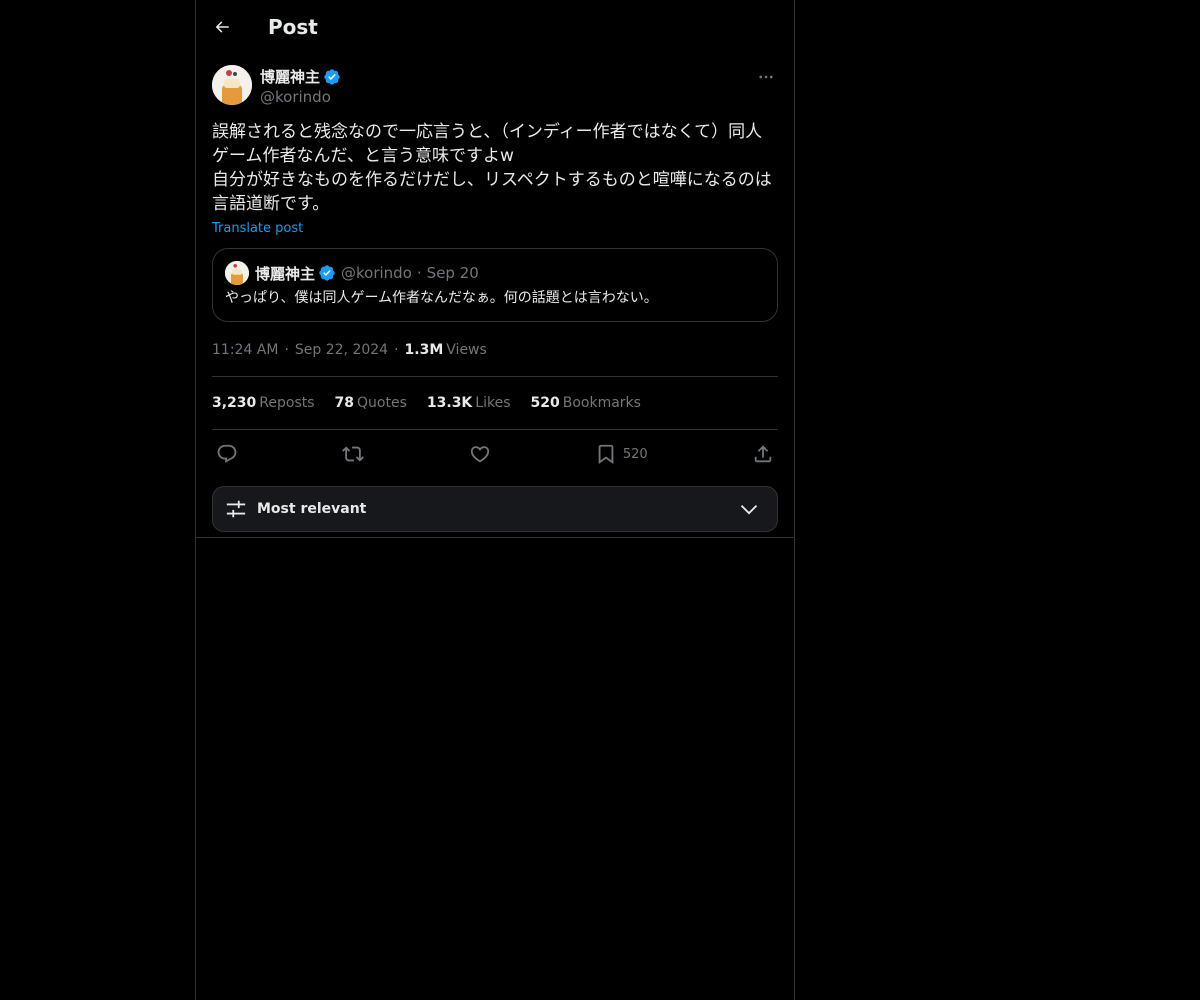 The width and height of the screenshot is (1200, 1000). I want to click on like-icon, so click(479, 454).